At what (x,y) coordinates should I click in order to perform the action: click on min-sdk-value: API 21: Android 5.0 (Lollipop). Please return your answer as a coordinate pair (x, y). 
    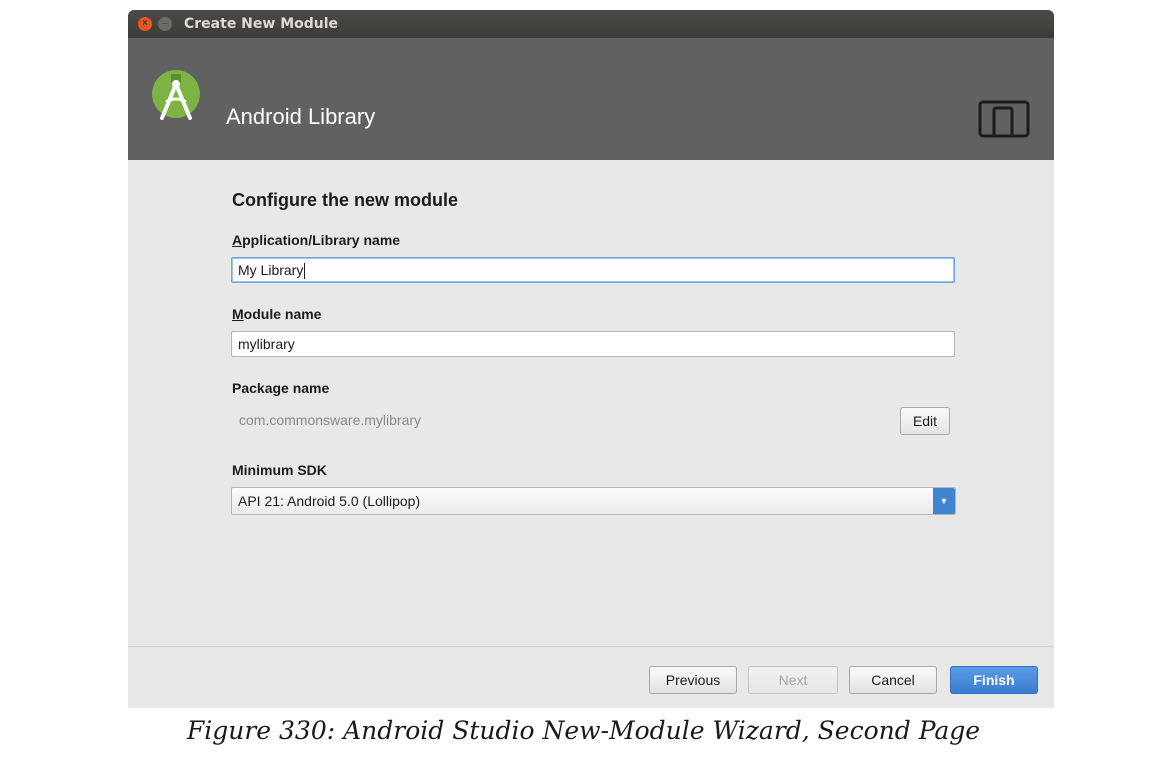
    Looking at the image, I should click on (329, 501).